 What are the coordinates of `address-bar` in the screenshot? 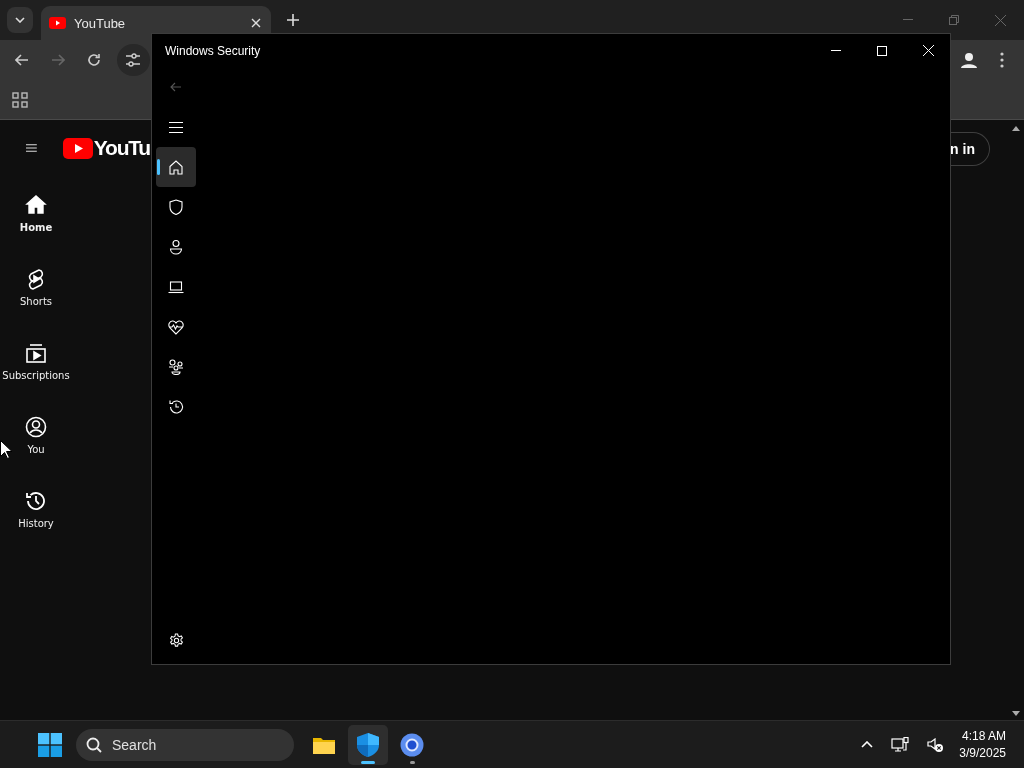 It's located at (133, 60).